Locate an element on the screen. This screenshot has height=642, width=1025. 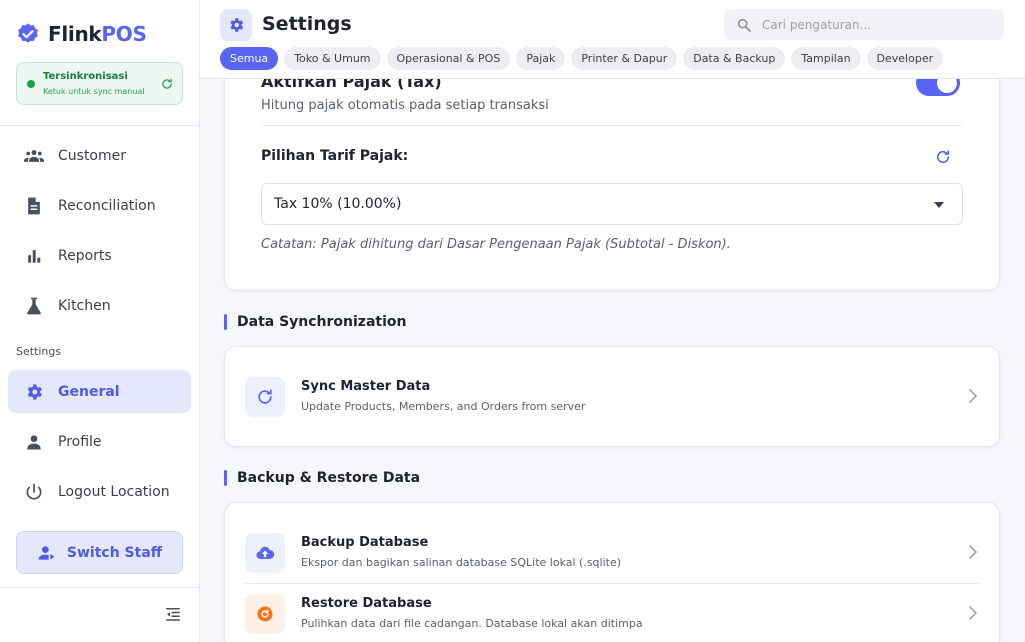
brand-badge-icon is located at coordinates (28, 33).